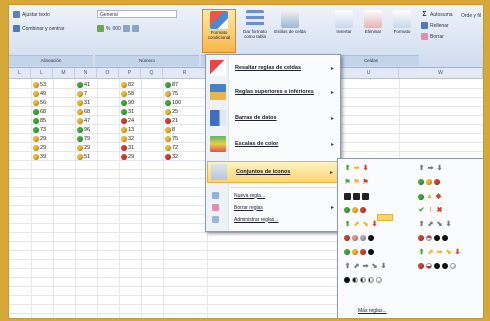 This screenshot has height=321, width=490. I want to click on increase-decimal-icon, so click(126, 28).